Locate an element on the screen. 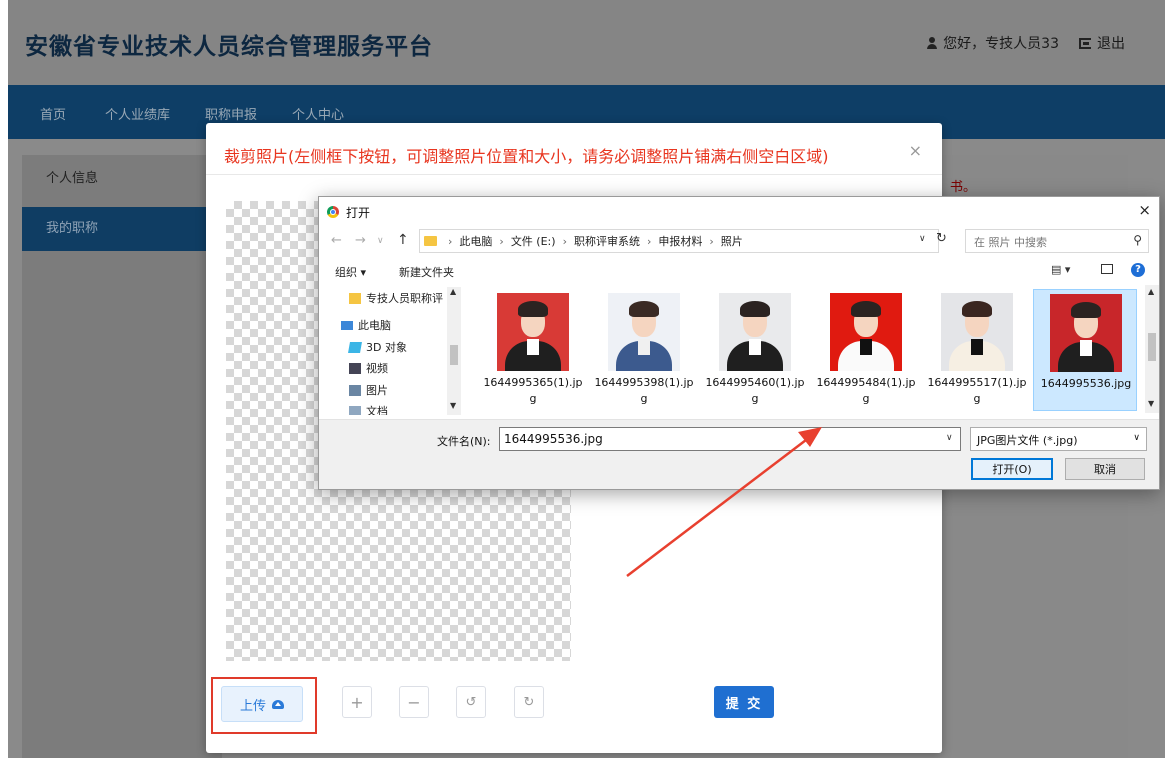 The image size is (1165, 758). file-dialog-titlebar: 打开 × is located at coordinates (739, 211).